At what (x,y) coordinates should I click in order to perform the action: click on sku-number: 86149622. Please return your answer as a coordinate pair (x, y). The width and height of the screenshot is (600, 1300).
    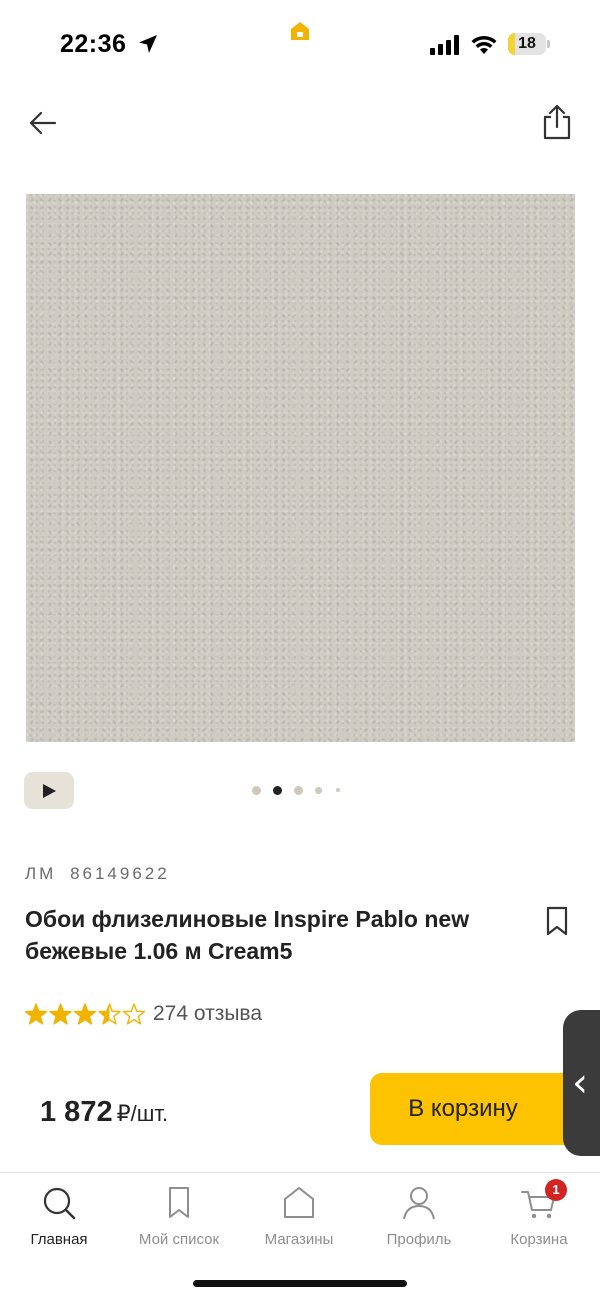
    Looking at the image, I should click on (120, 873).